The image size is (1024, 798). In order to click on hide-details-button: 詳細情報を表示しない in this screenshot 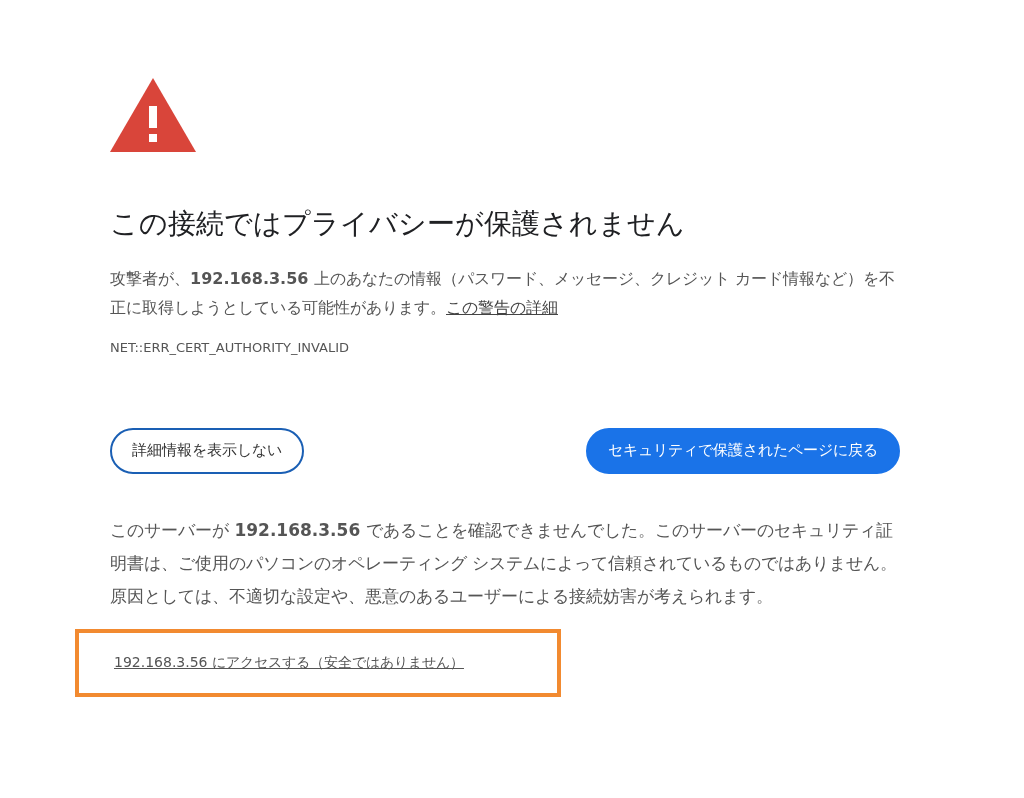, I will do `click(207, 450)`.